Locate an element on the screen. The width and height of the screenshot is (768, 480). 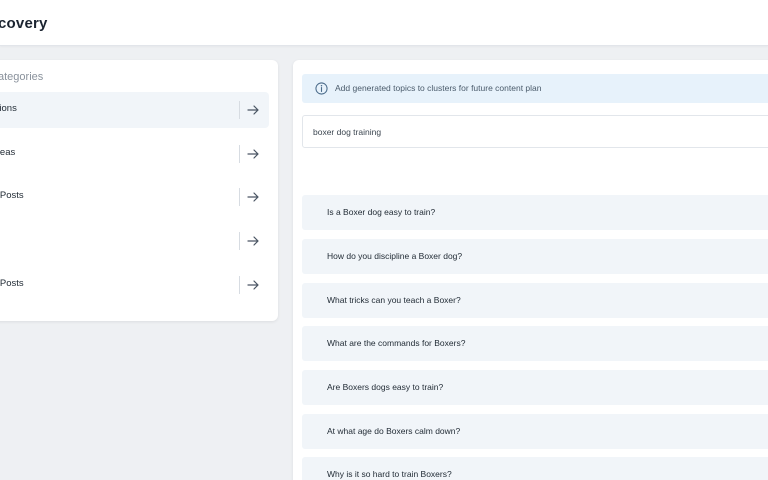
categories-heading: ategories is located at coordinates (22, 77).